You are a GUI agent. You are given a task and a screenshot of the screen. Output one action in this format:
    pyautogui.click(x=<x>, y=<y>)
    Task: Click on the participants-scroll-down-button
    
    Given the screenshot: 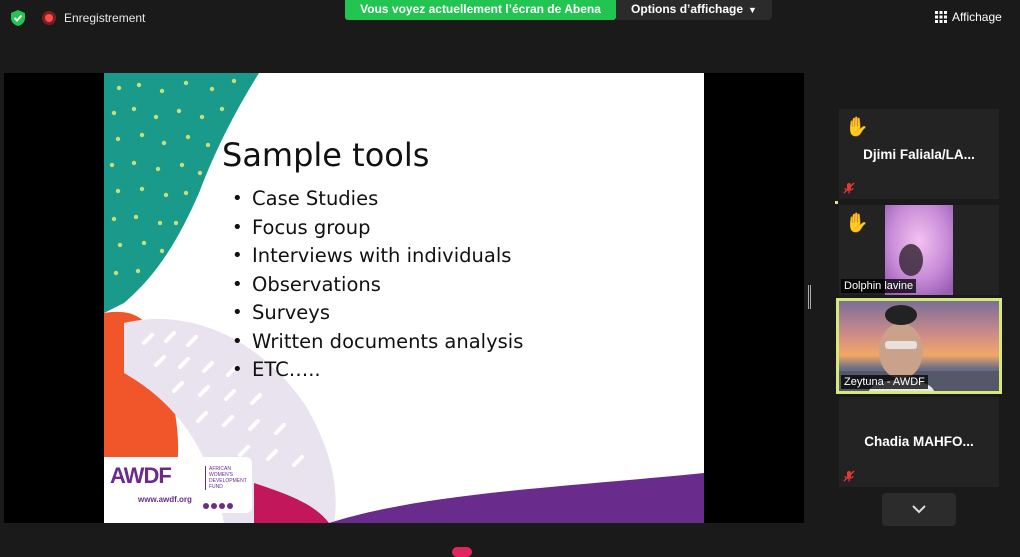 What is the action you would take?
    pyautogui.click(x=919, y=509)
    